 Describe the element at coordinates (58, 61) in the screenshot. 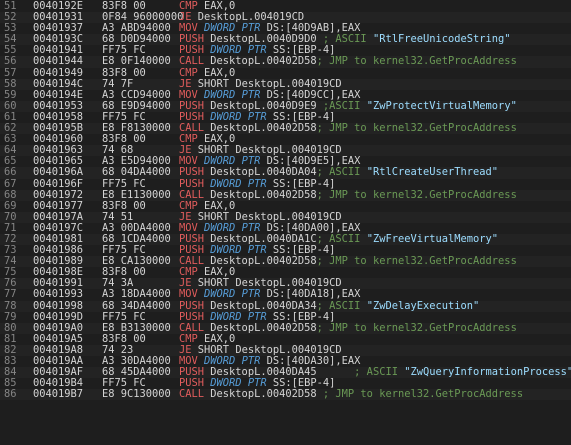

I see `address: 00401944` at that location.